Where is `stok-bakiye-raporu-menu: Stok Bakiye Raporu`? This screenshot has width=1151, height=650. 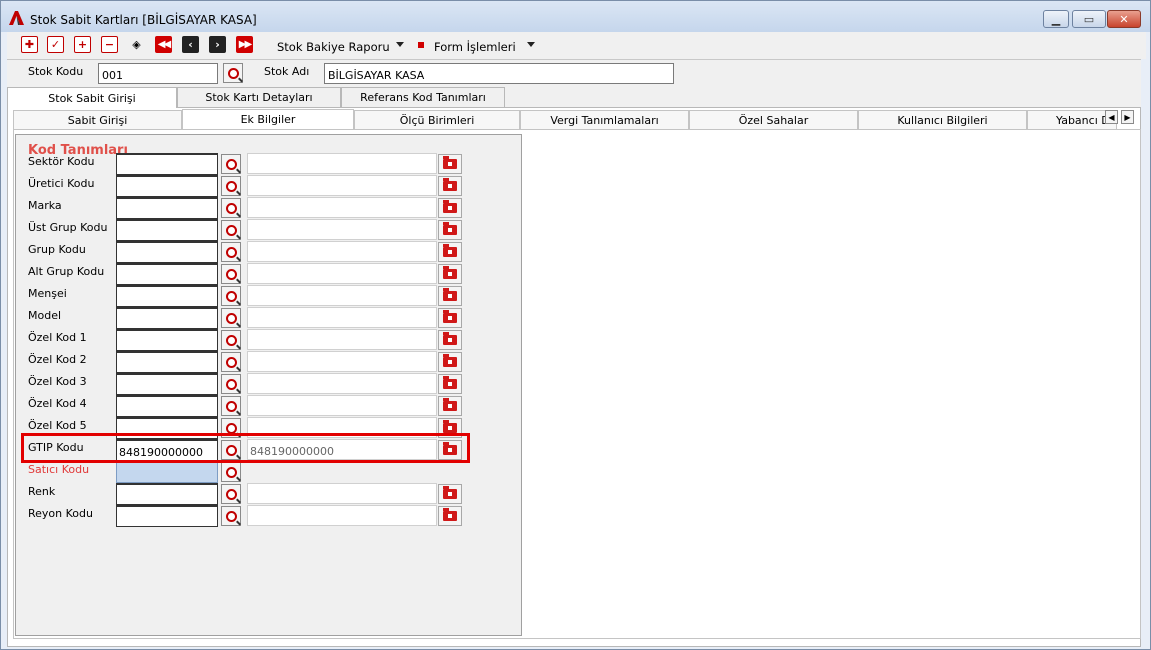 stok-bakiye-raporu-menu: Stok Bakiye Raporu is located at coordinates (333, 47).